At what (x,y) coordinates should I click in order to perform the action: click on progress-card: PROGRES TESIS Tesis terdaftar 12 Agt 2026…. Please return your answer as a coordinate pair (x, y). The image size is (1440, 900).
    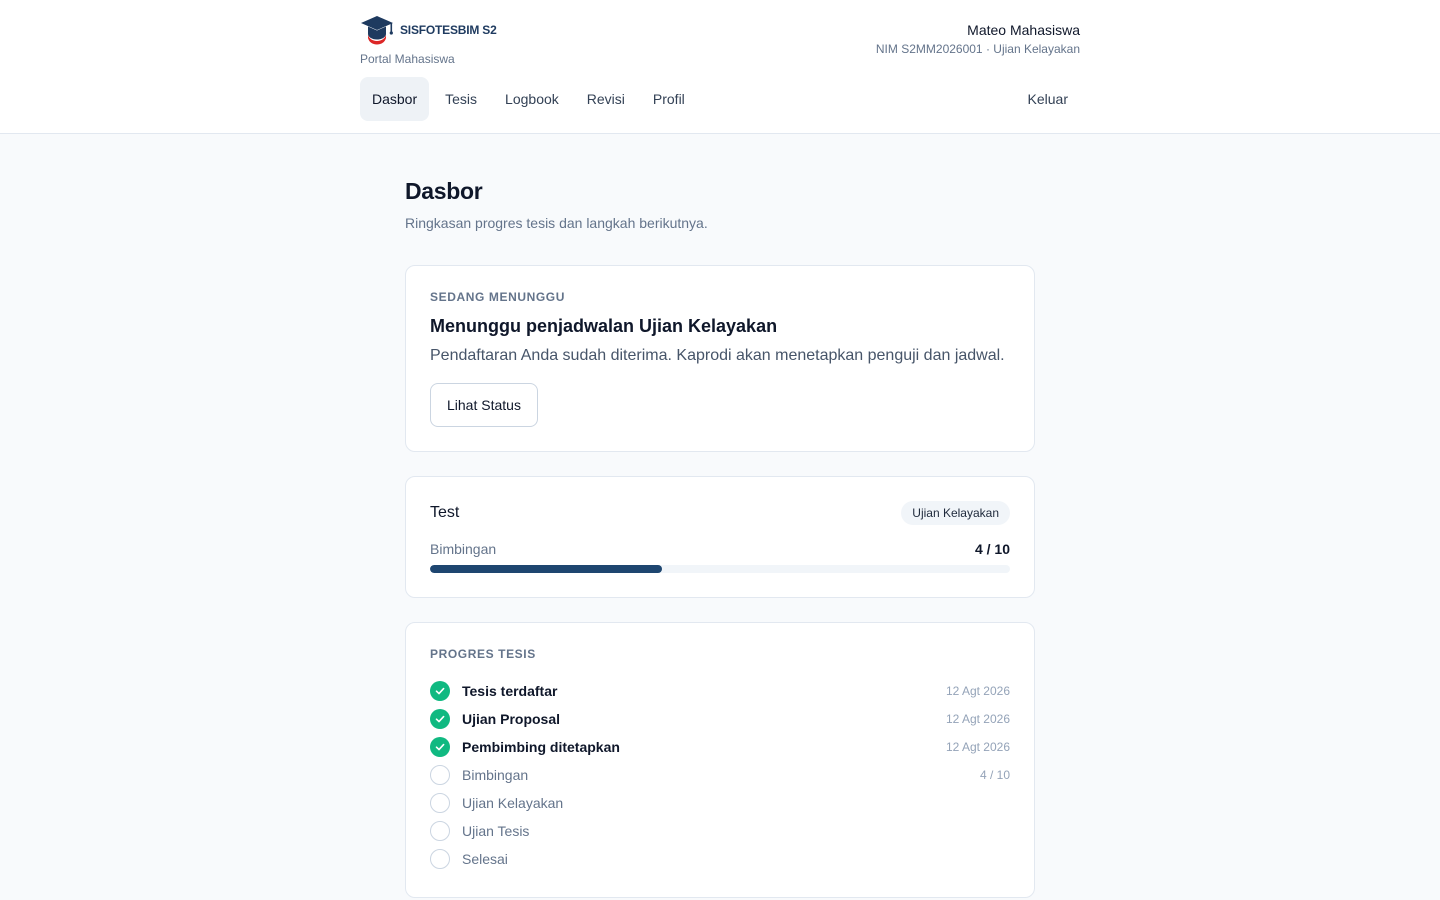
    Looking at the image, I should click on (720, 760).